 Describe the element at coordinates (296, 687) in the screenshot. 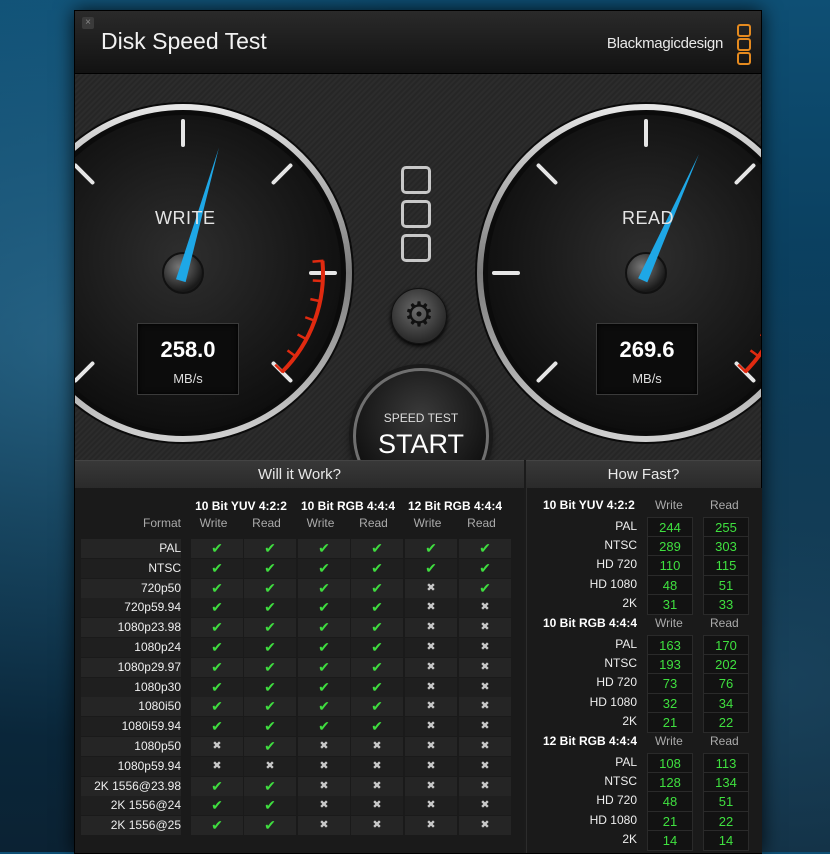

I see `format-row: 1080p30✔✔✔✔✖✖` at that location.